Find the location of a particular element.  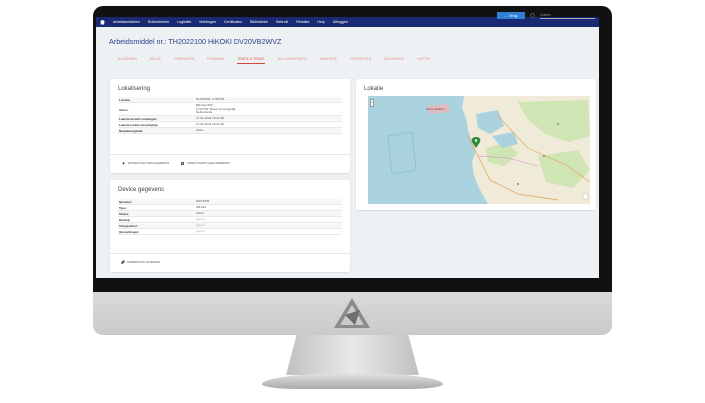

back-button: ← Terug is located at coordinates (511, 15).